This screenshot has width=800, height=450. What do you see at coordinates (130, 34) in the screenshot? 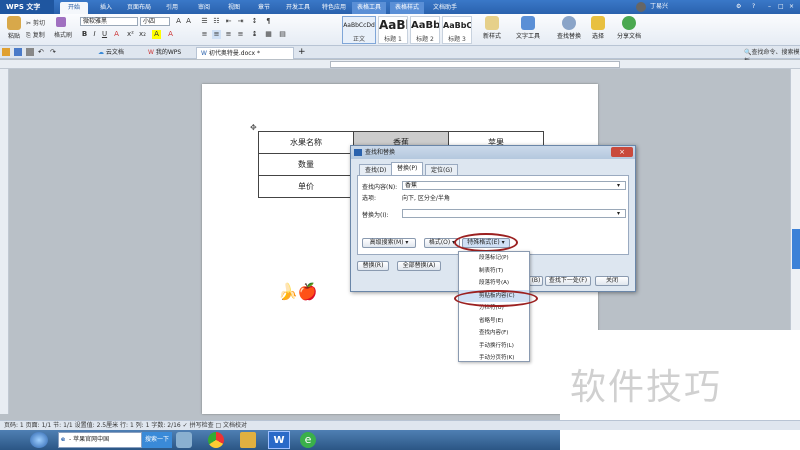
I see `superscript-icon: x²` at bounding box center [130, 34].